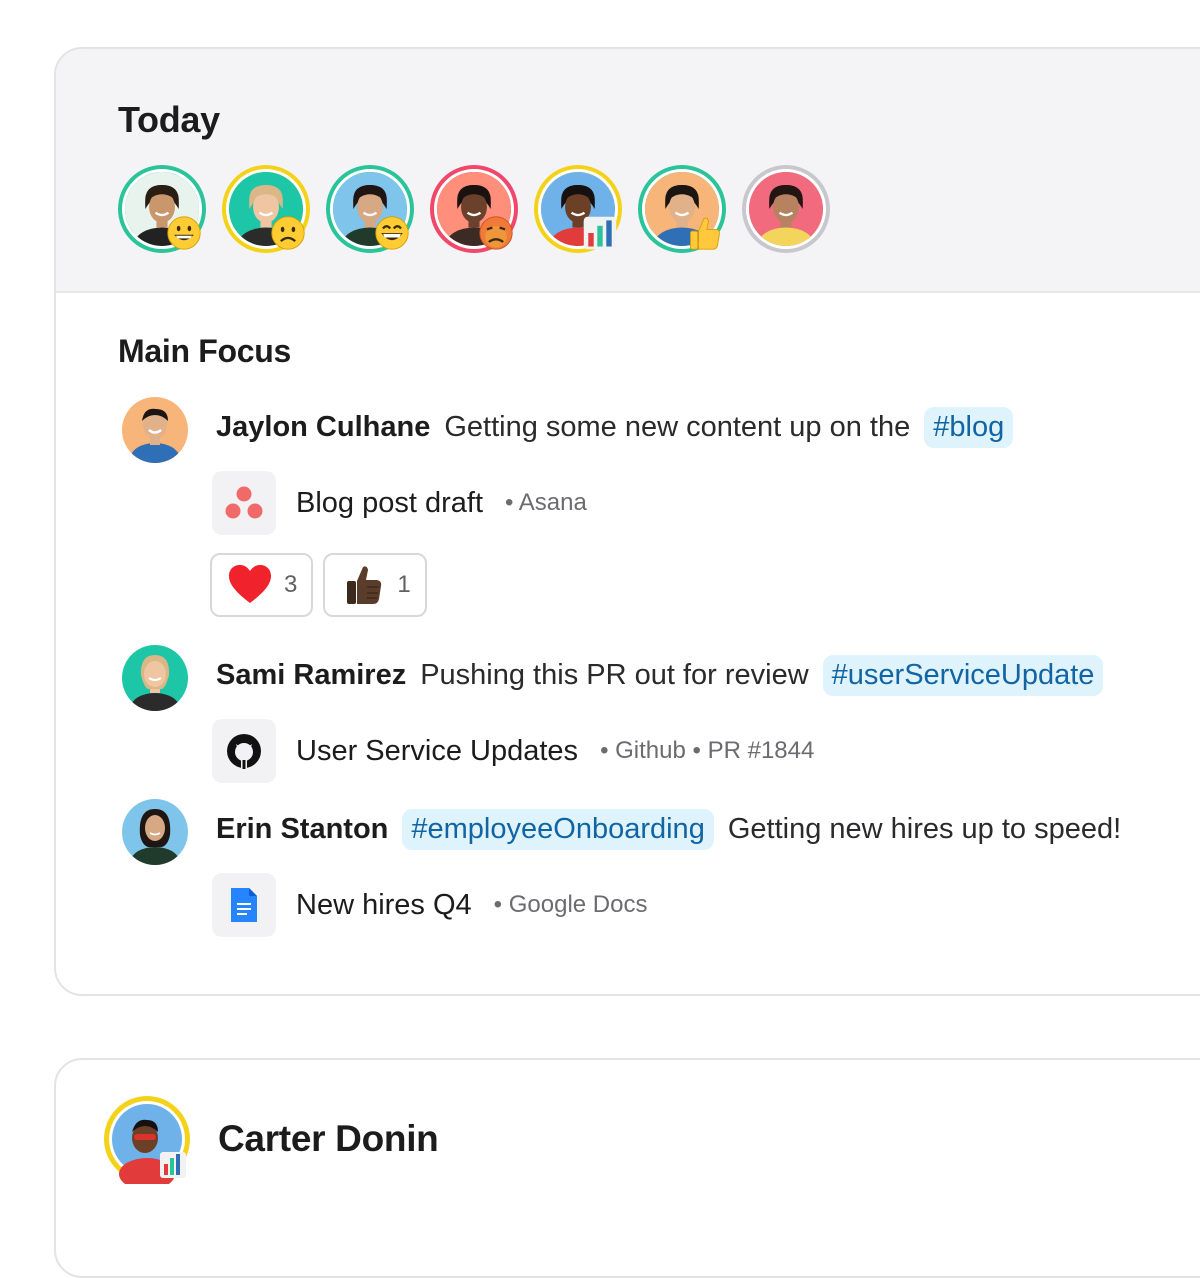 This screenshot has width=1200, height=1278. I want to click on reaction-thumbs-up: 1, so click(375, 585).